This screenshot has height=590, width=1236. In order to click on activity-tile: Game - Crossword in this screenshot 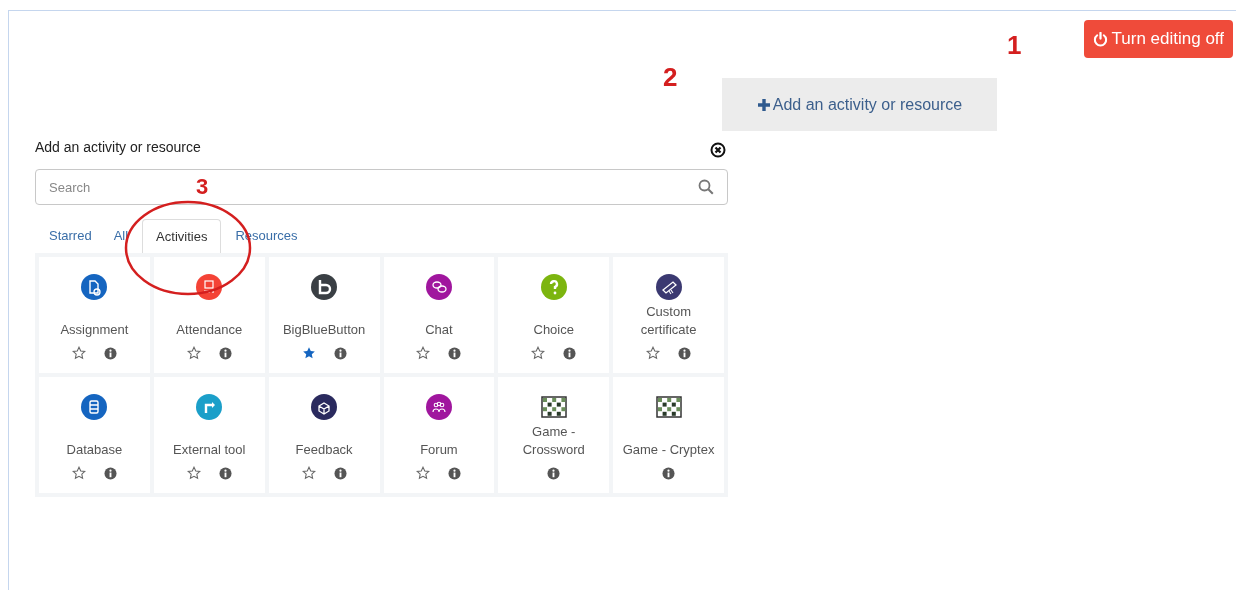, I will do `click(554, 435)`.